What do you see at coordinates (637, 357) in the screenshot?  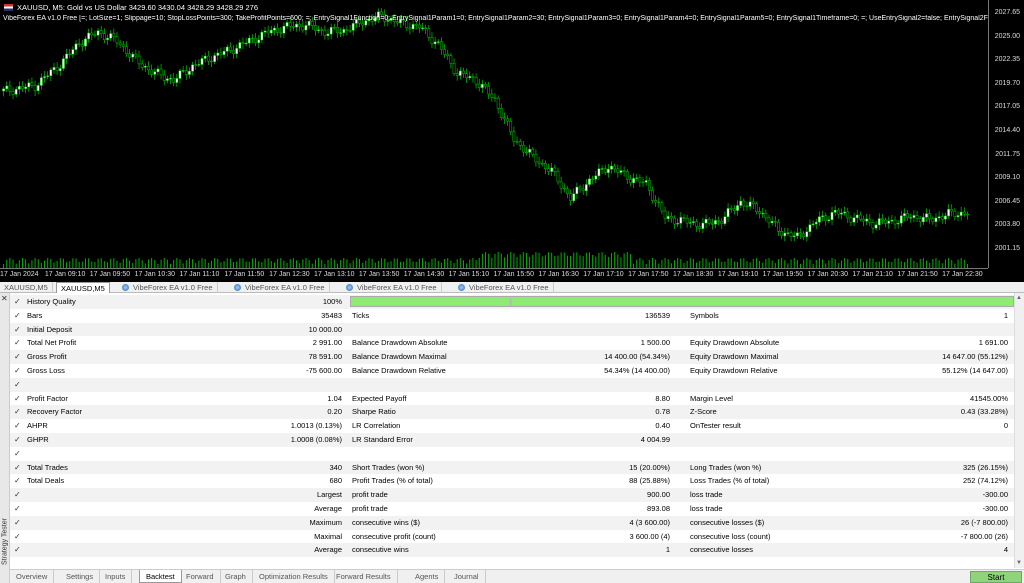 I see `metric-value: 14 400.00 (54.34%)` at bounding box center [637, 357].